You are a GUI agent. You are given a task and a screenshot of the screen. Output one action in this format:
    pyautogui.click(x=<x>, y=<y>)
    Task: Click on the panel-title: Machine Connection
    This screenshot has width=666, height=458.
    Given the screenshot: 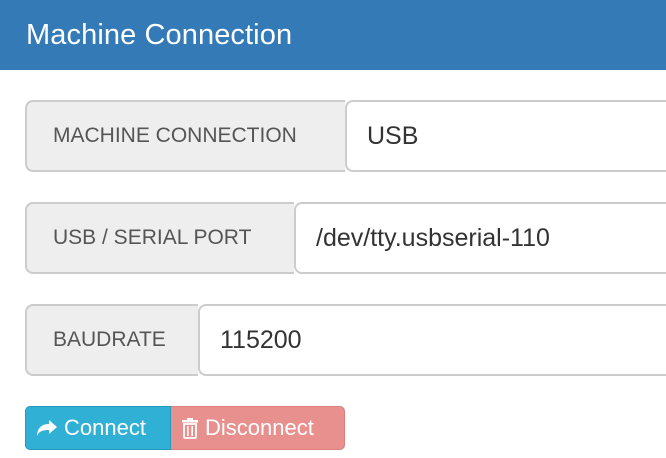 What is the action you would take?
    pyautogui.click(x=159, y=34)
    